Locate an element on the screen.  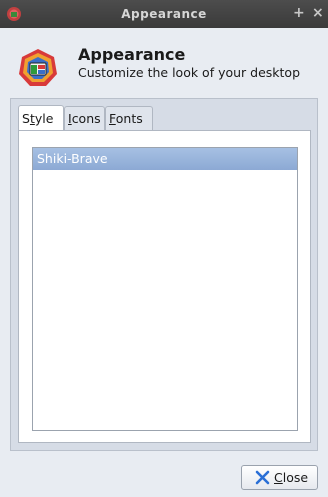
tab-style-label: Style is located at coordinates (38, 118).